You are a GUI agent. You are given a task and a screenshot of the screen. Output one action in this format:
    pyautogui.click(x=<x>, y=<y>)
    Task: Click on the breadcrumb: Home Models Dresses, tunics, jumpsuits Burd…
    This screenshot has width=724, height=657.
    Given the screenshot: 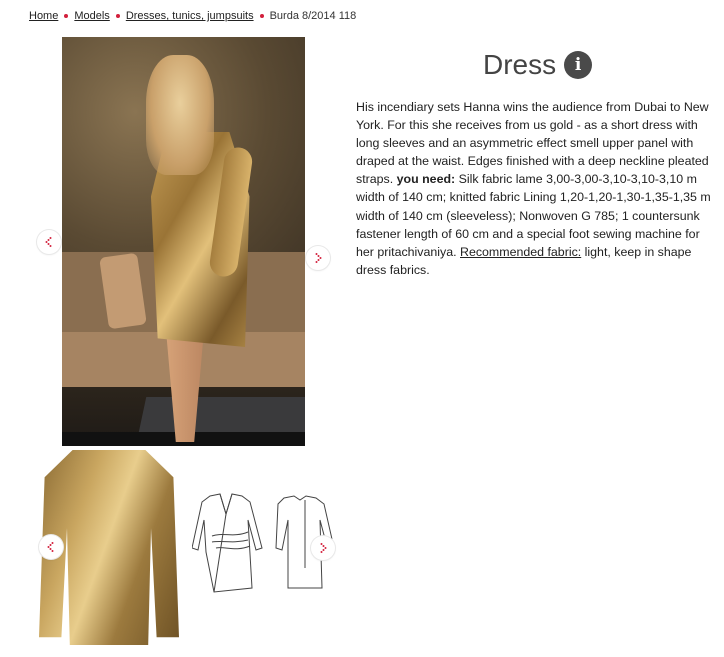 What is the action you would take?
    pyautogui.click(x=192, y=16)
    